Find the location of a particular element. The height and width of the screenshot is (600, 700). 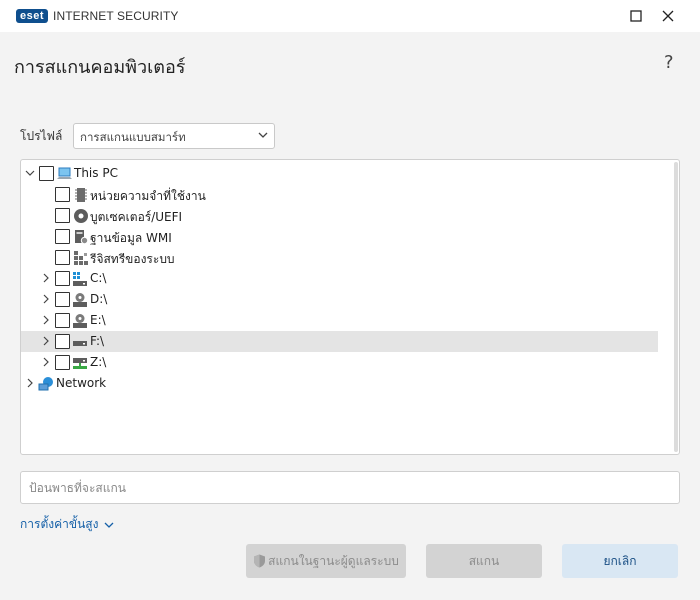

tree-item-label: F:\ is located at coordinates (97, 341).